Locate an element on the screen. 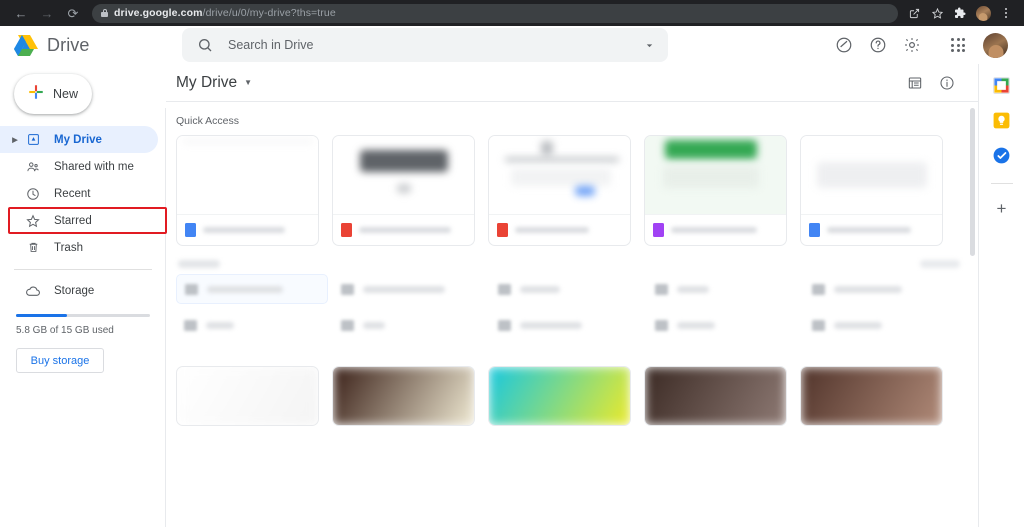 This screenshot has width=1024, height=527. search-bar is located at coordinates (425, 45).